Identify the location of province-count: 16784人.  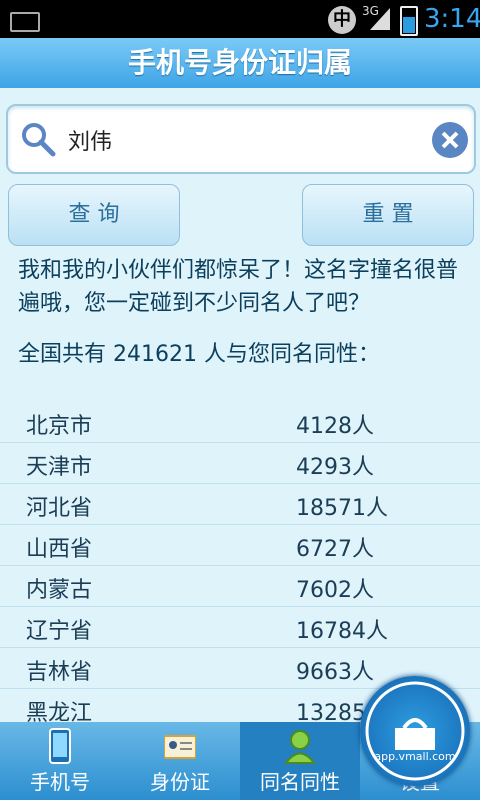
(342, 631).